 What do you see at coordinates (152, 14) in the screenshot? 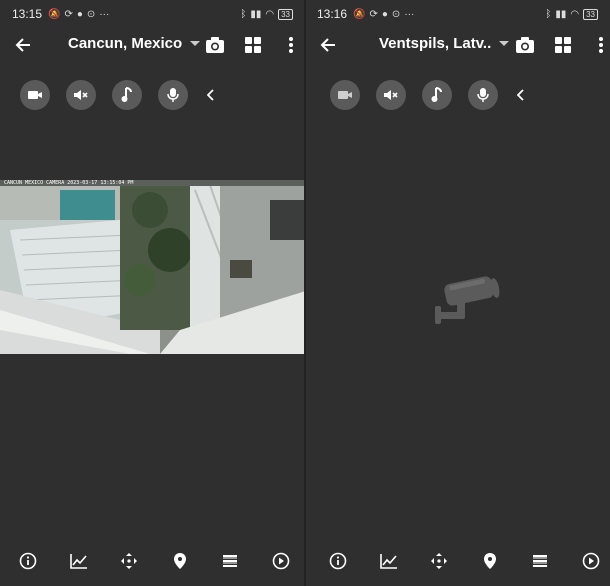
I see `status-bar: 13:15 🔕 ⟳ ● ⊙ ··· ᛒ ▮▮ ◠ 33` at bounding box center [152, 14].